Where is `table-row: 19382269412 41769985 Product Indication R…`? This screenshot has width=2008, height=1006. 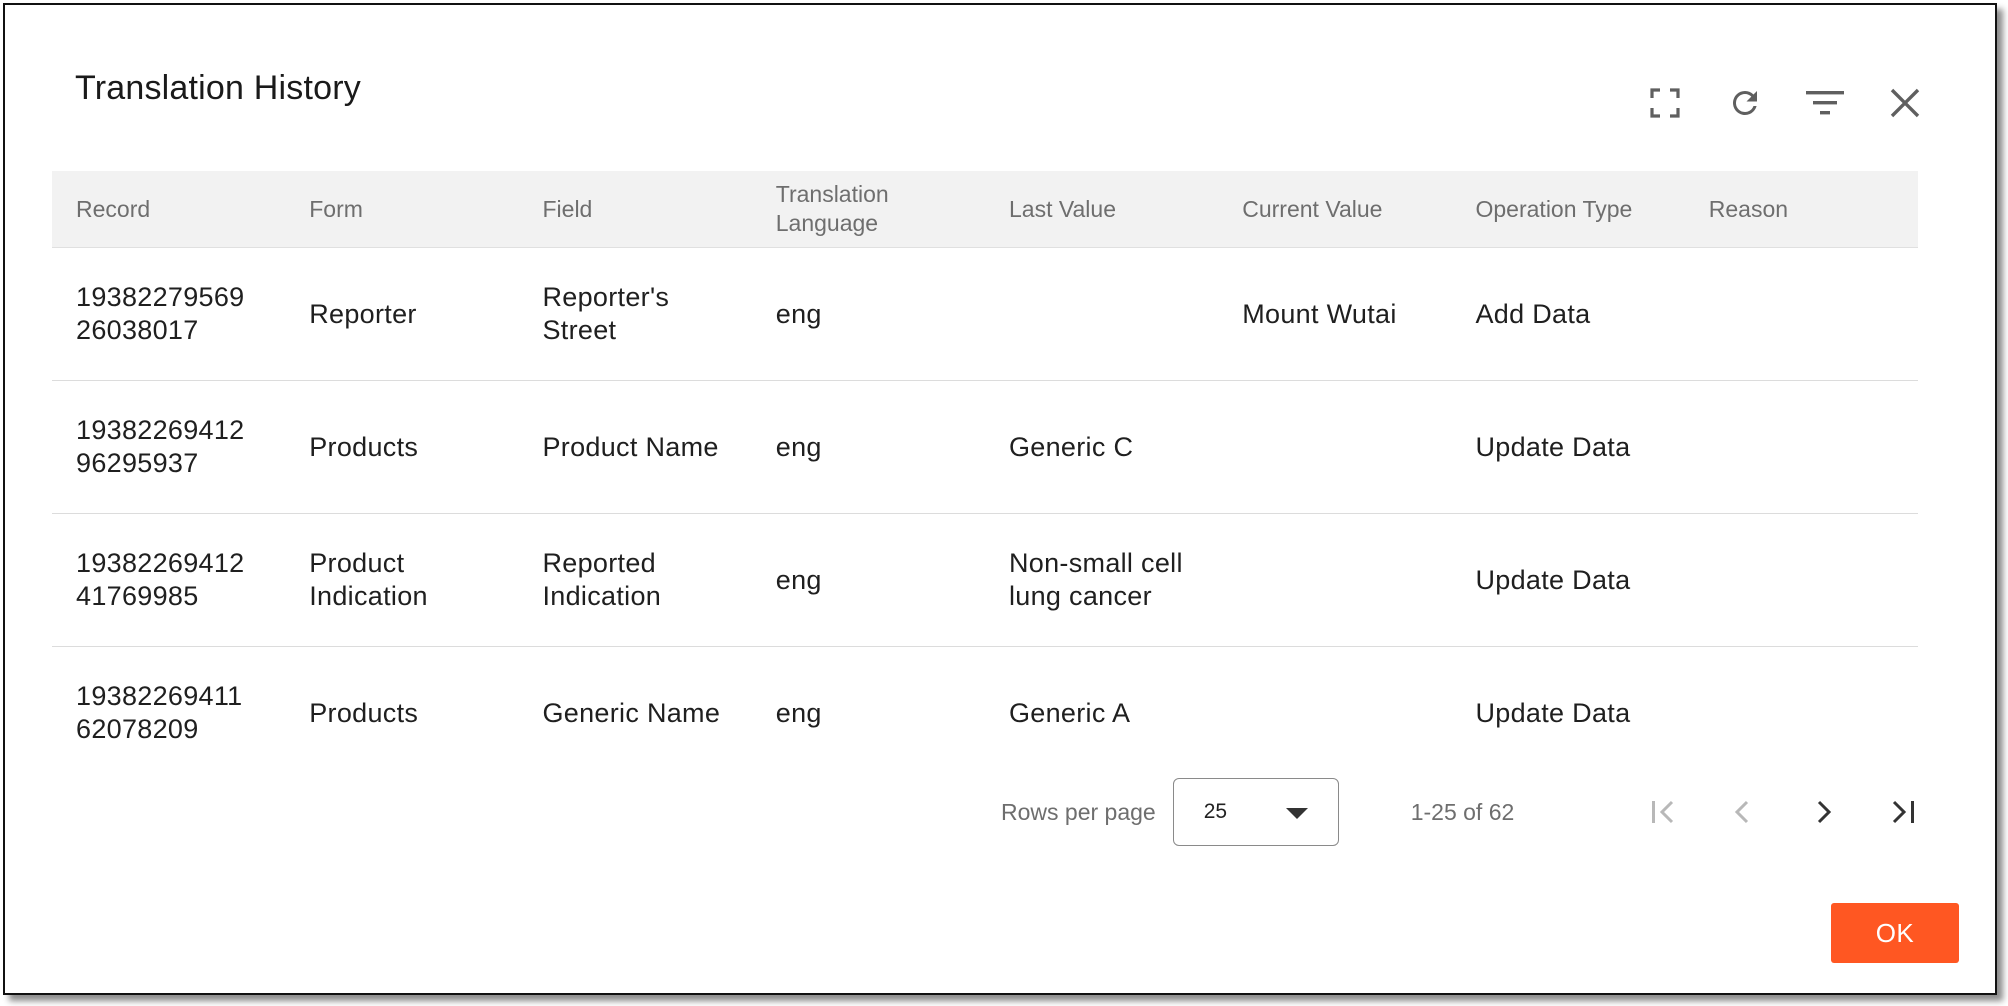 table-row: 19382269412 41769985 Product Indication R… is located at coordinates (985, 580).